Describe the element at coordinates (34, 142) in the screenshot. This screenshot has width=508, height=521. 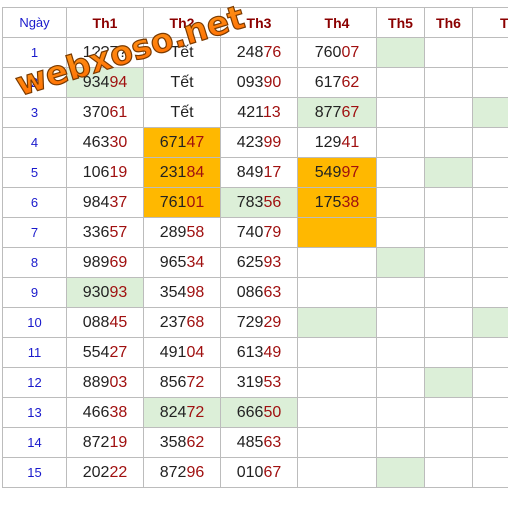
I see `day-link: 4` at that location.